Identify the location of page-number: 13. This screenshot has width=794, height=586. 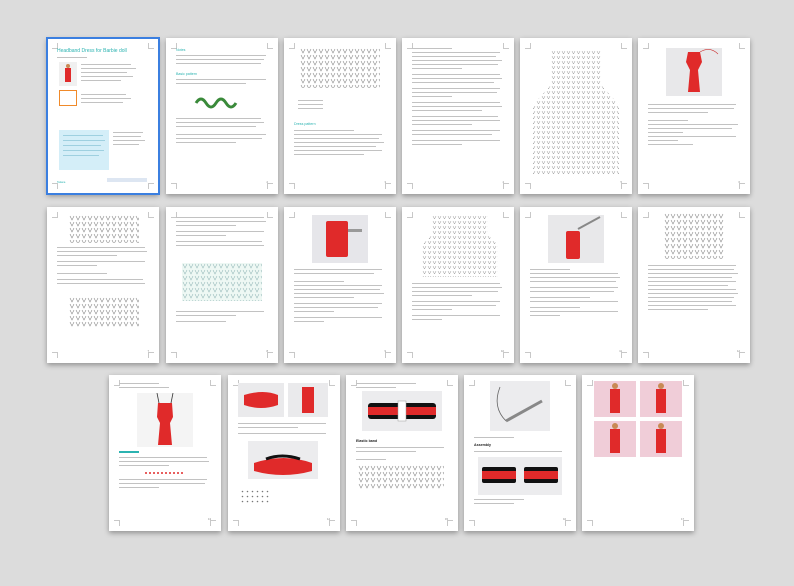
(209, 519).